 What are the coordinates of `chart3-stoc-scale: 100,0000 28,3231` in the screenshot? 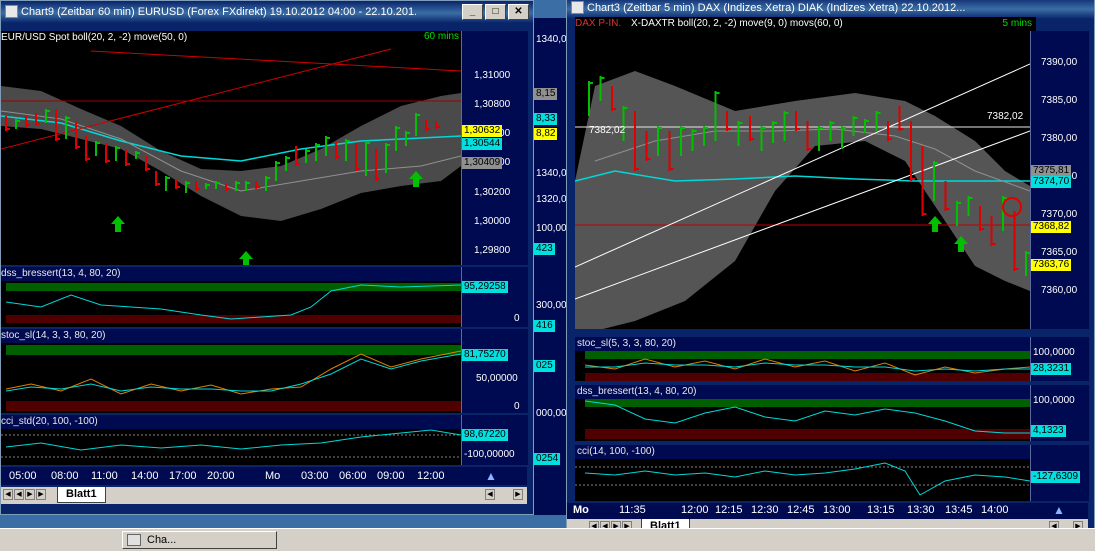 It's located at (1059, 359).